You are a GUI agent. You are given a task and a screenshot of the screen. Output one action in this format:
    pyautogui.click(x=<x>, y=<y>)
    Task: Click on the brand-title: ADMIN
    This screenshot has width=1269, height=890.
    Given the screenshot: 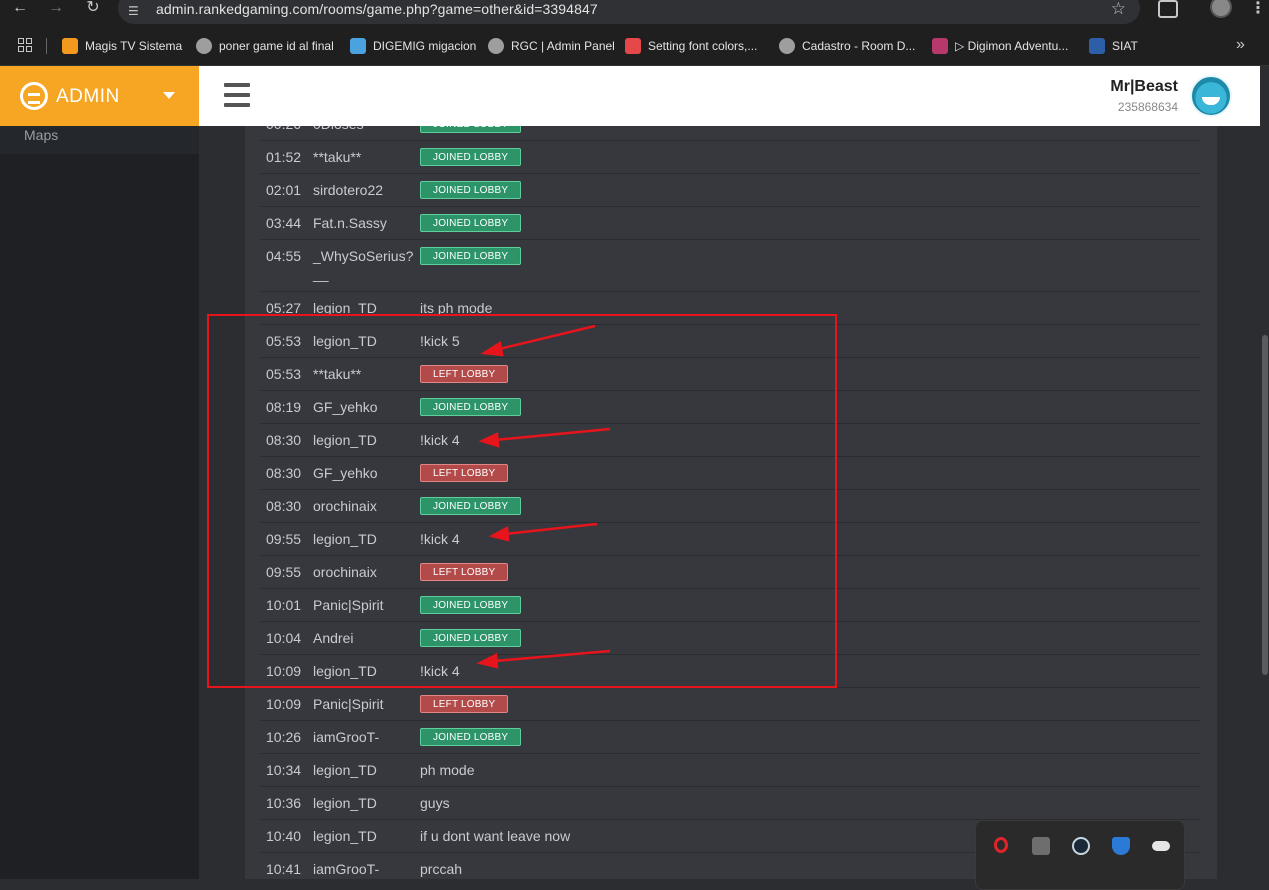 What is the action you would take?
    pyautogui.click(x=88, y=96)
    